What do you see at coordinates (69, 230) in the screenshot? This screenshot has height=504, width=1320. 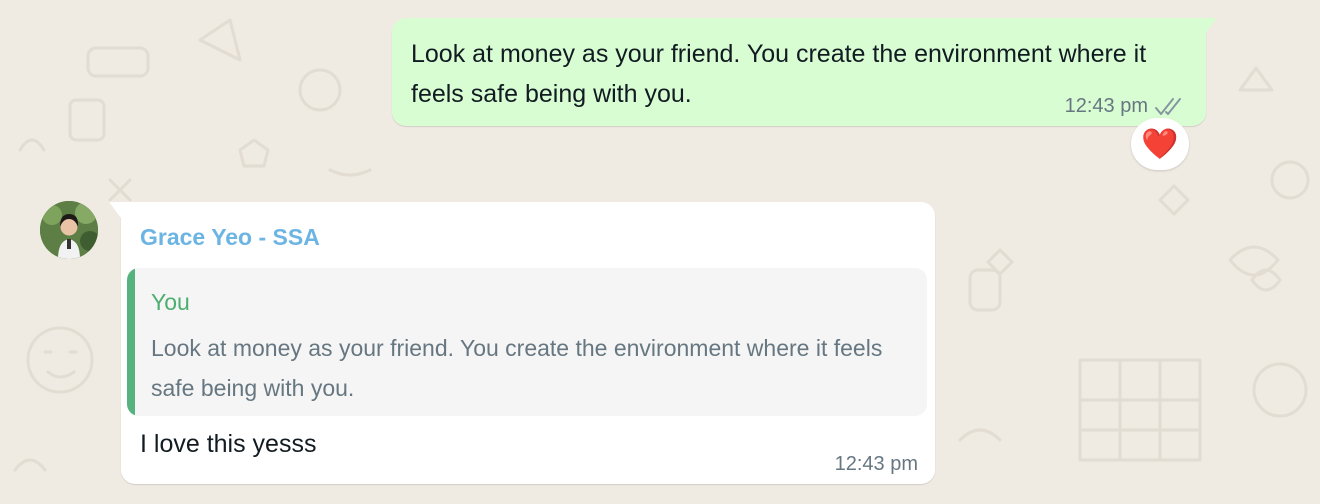 I see `avatar` at bounding box center [69, 230].